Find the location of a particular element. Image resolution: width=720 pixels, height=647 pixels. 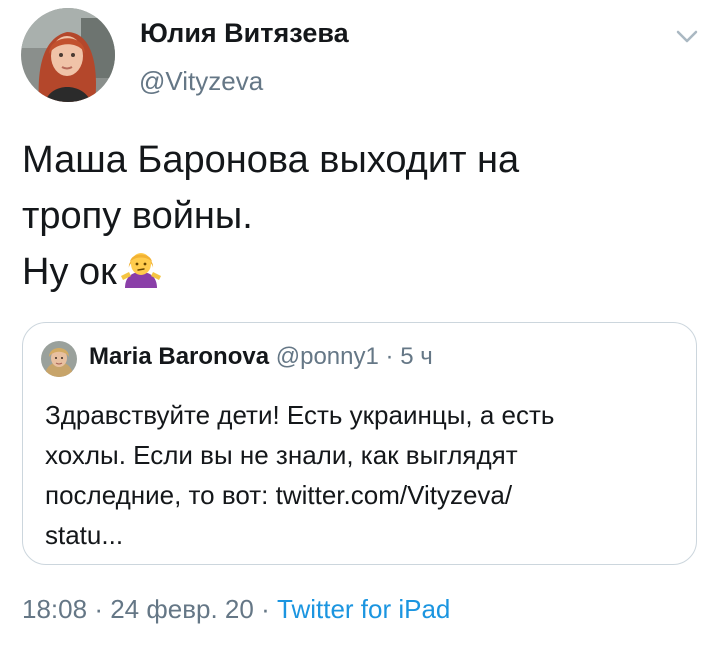

tweet-line: Маша Баронова выходит на is located at coordinates (271, 160).